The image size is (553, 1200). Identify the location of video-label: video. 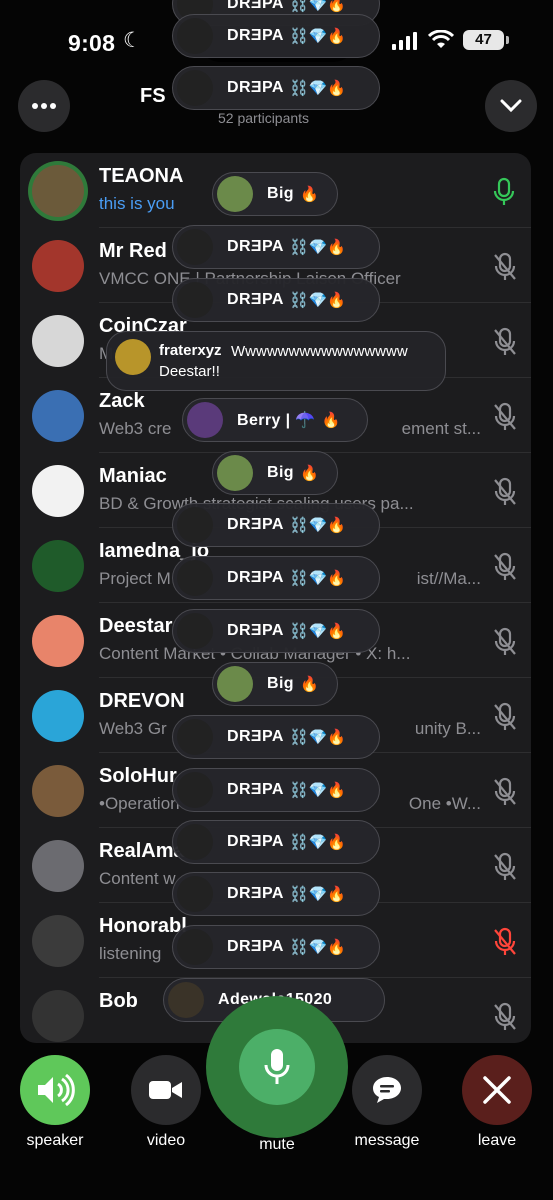
(166, 1140).